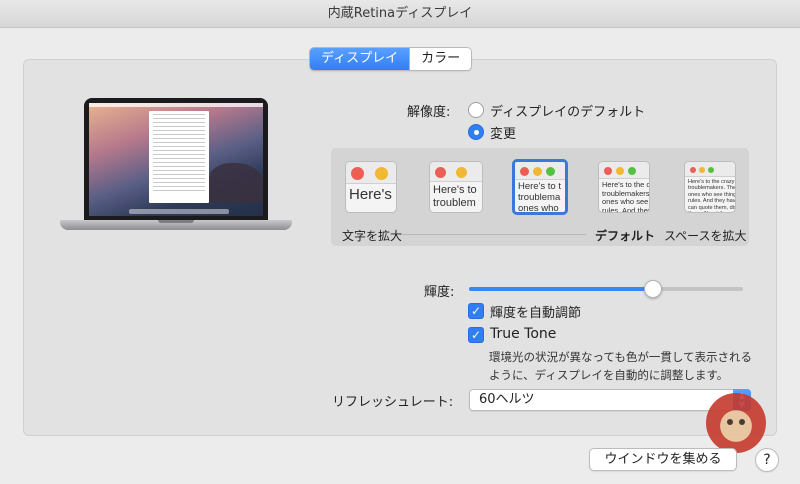  Describe the element at coordinates (440, 59) in the screenshot. I see `tab-color: カラー` at that location.